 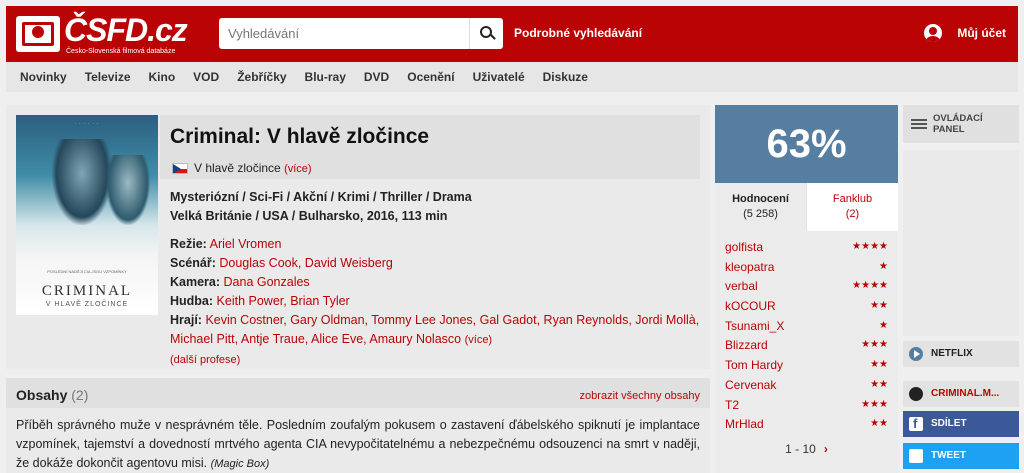 What do you see at coordinates (958, 124) in the screenshot?
I see `control-panel-label: OVLÁDACÍ PANEL` at bounding box center [958, 124].